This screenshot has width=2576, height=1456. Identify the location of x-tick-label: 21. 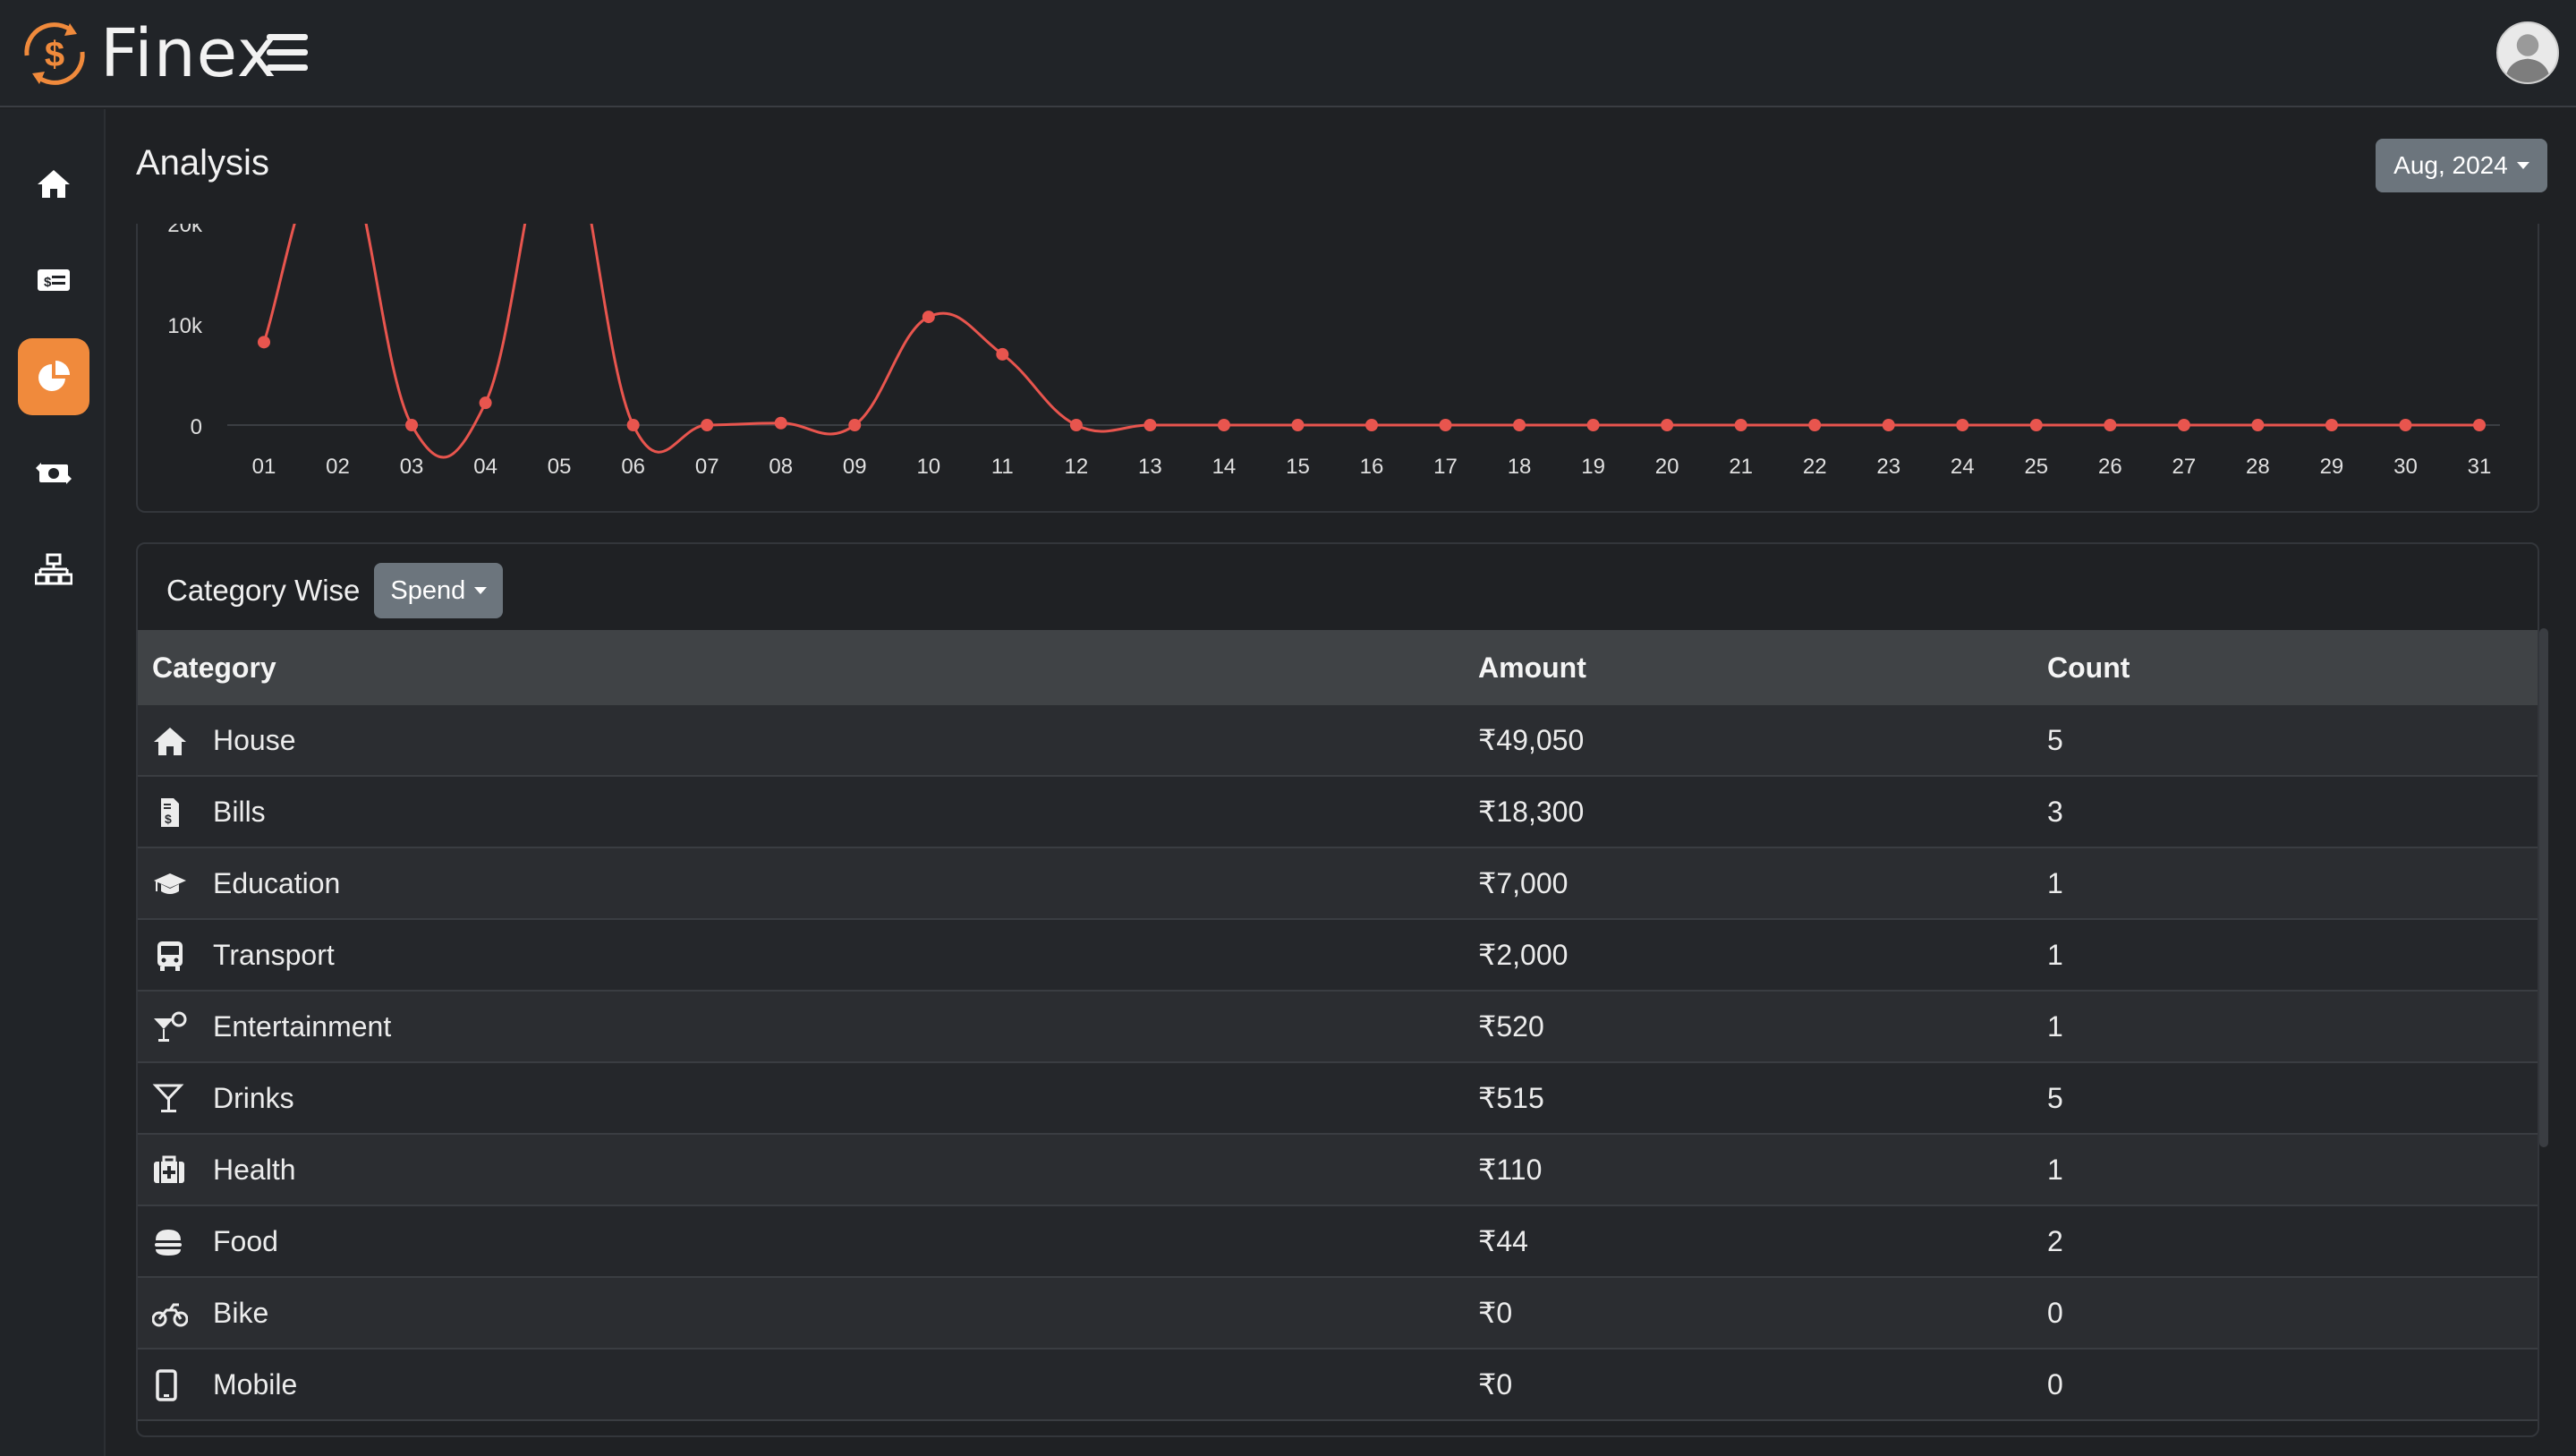
(1741, 467).